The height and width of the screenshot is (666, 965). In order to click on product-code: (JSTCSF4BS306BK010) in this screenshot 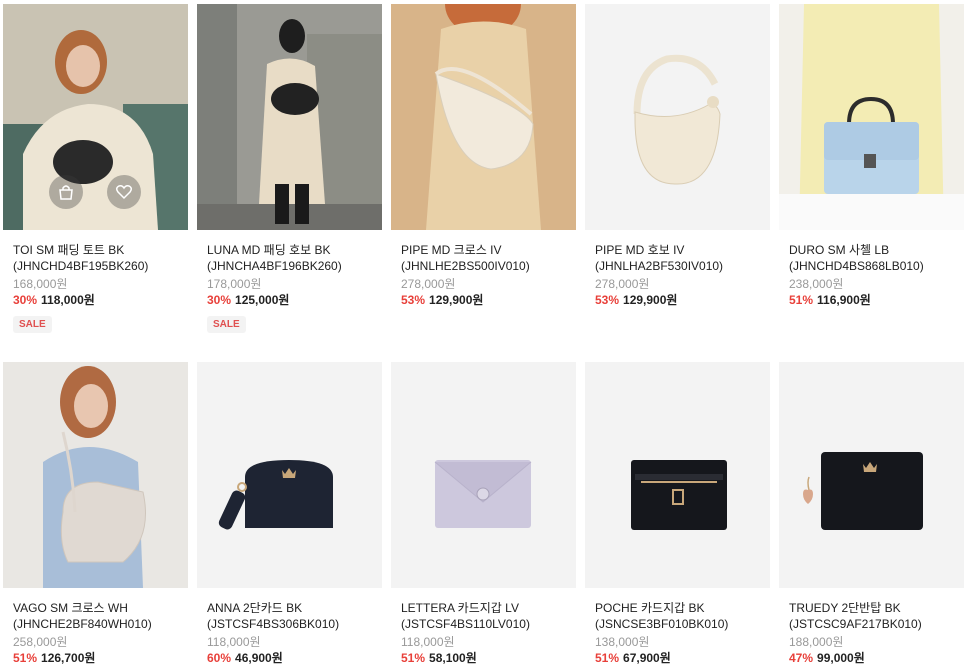, I will do `click(273, 624)`.